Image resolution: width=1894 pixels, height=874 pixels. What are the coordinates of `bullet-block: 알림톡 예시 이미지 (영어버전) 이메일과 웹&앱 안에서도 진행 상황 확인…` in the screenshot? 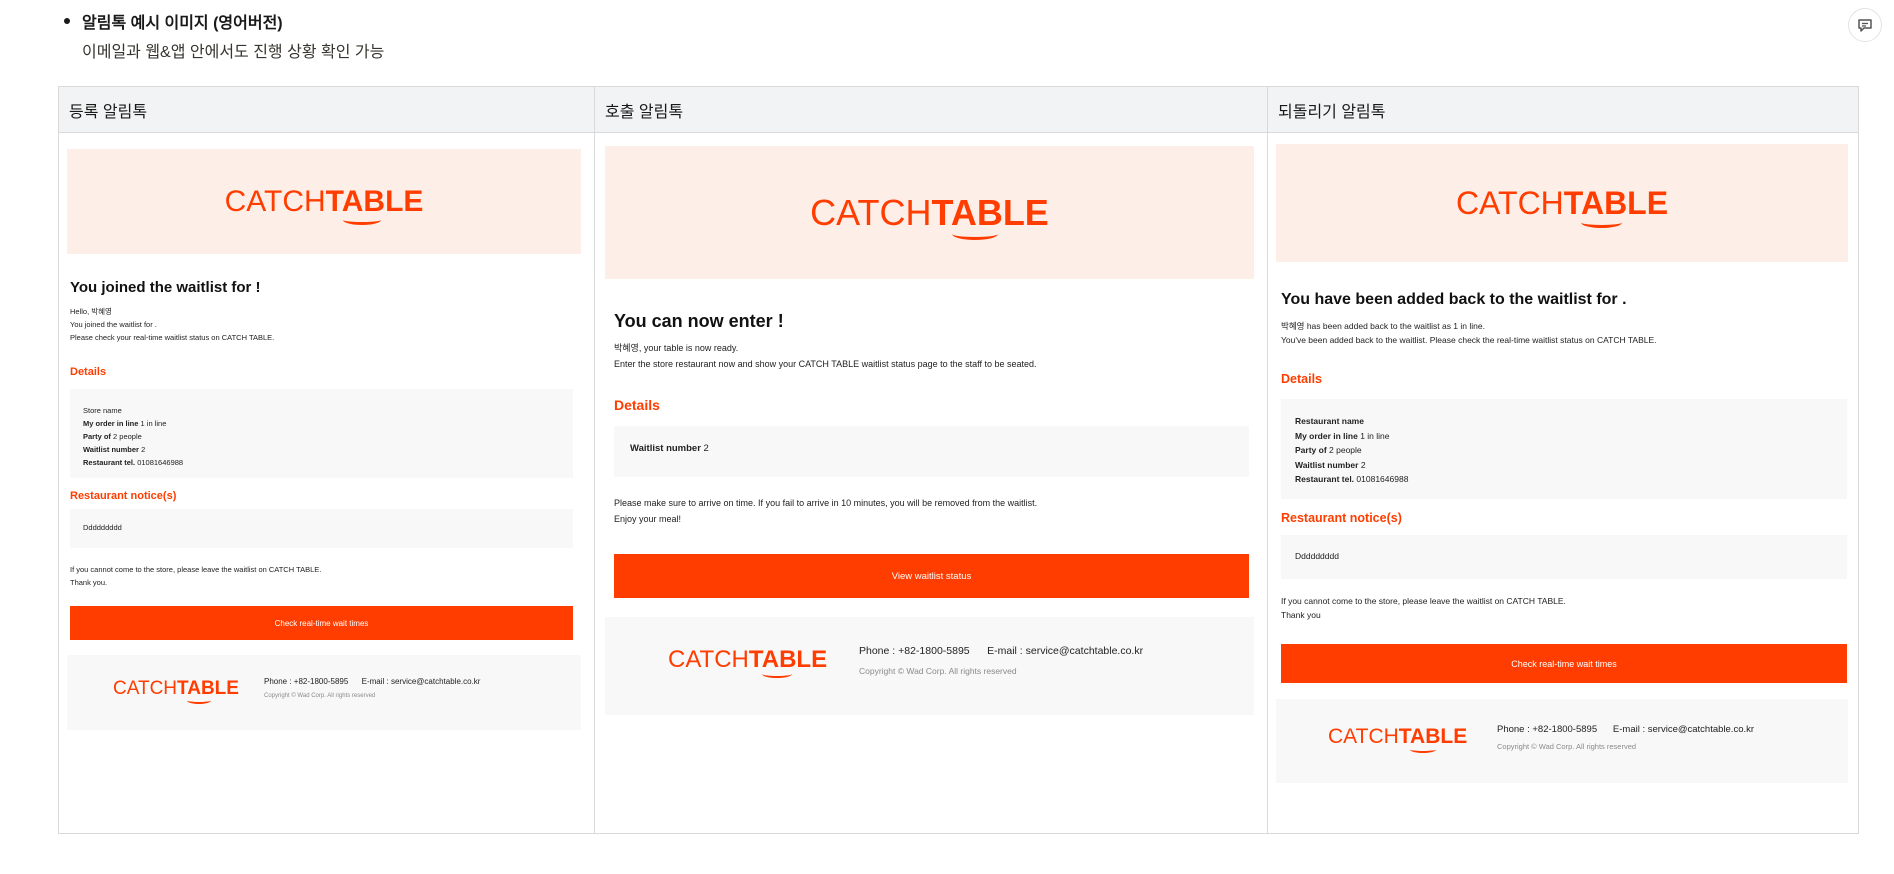 It's located at (224, 35).